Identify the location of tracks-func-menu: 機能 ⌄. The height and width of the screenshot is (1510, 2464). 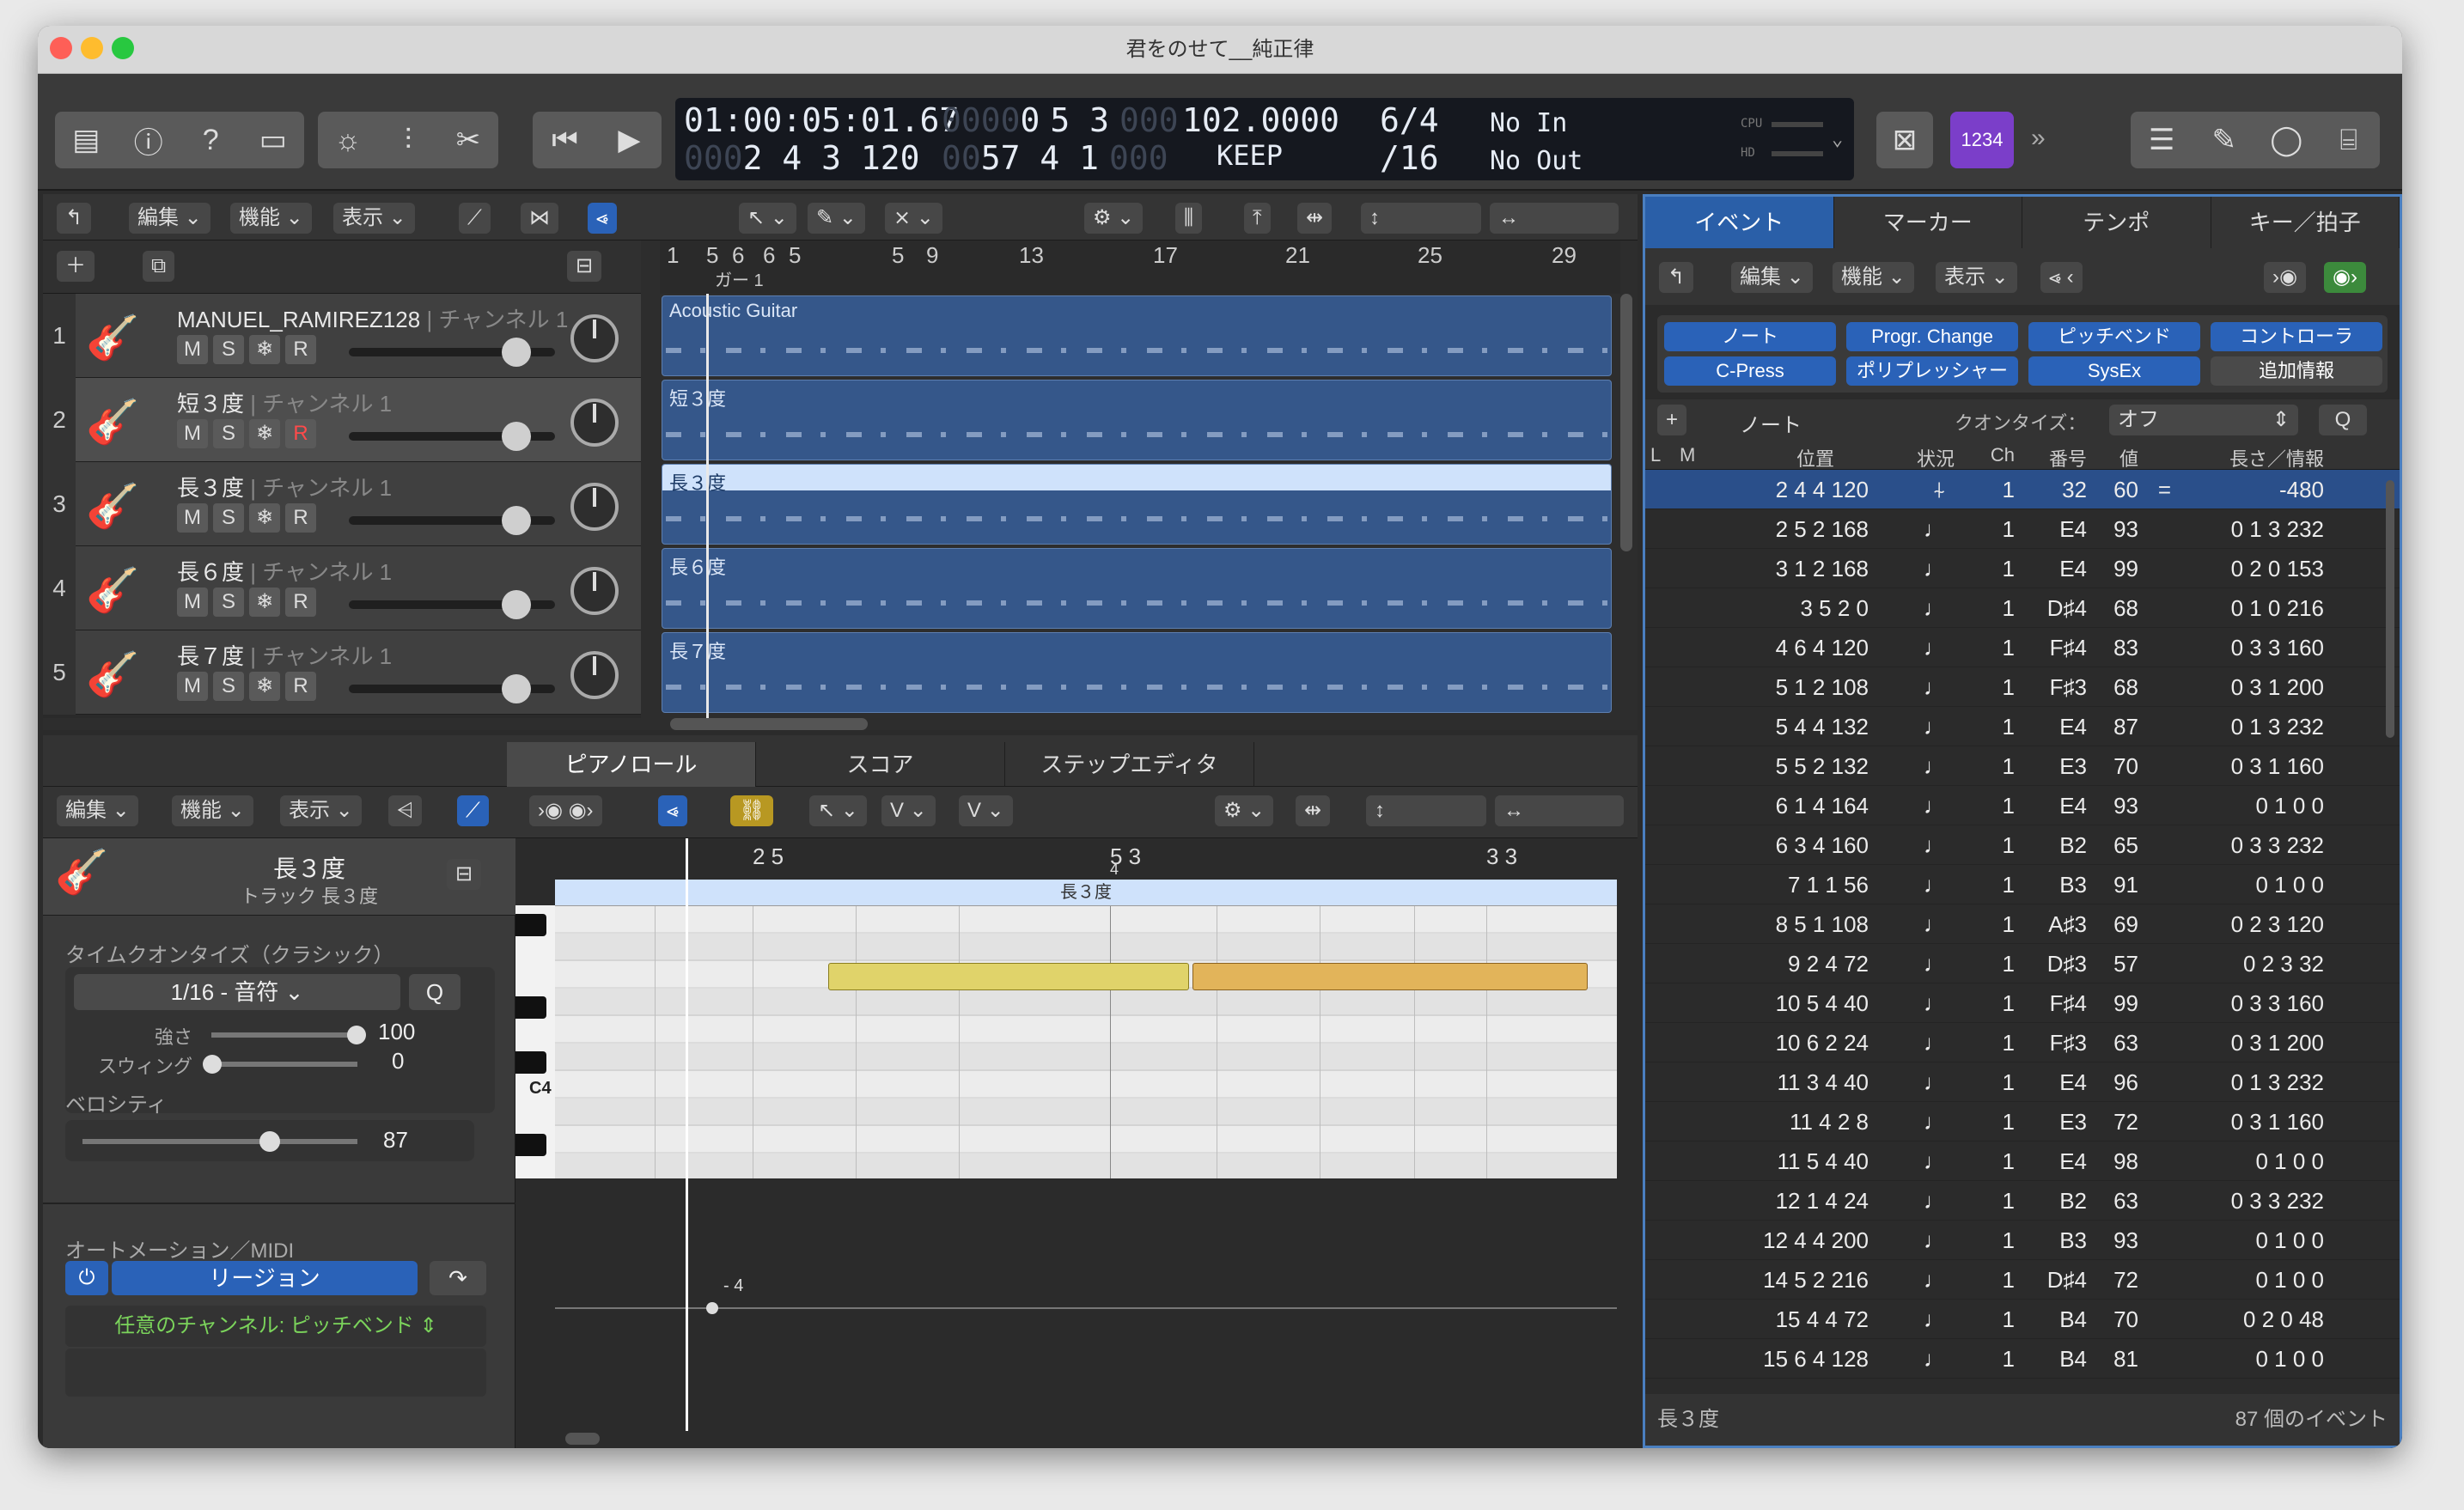
(271, 218).